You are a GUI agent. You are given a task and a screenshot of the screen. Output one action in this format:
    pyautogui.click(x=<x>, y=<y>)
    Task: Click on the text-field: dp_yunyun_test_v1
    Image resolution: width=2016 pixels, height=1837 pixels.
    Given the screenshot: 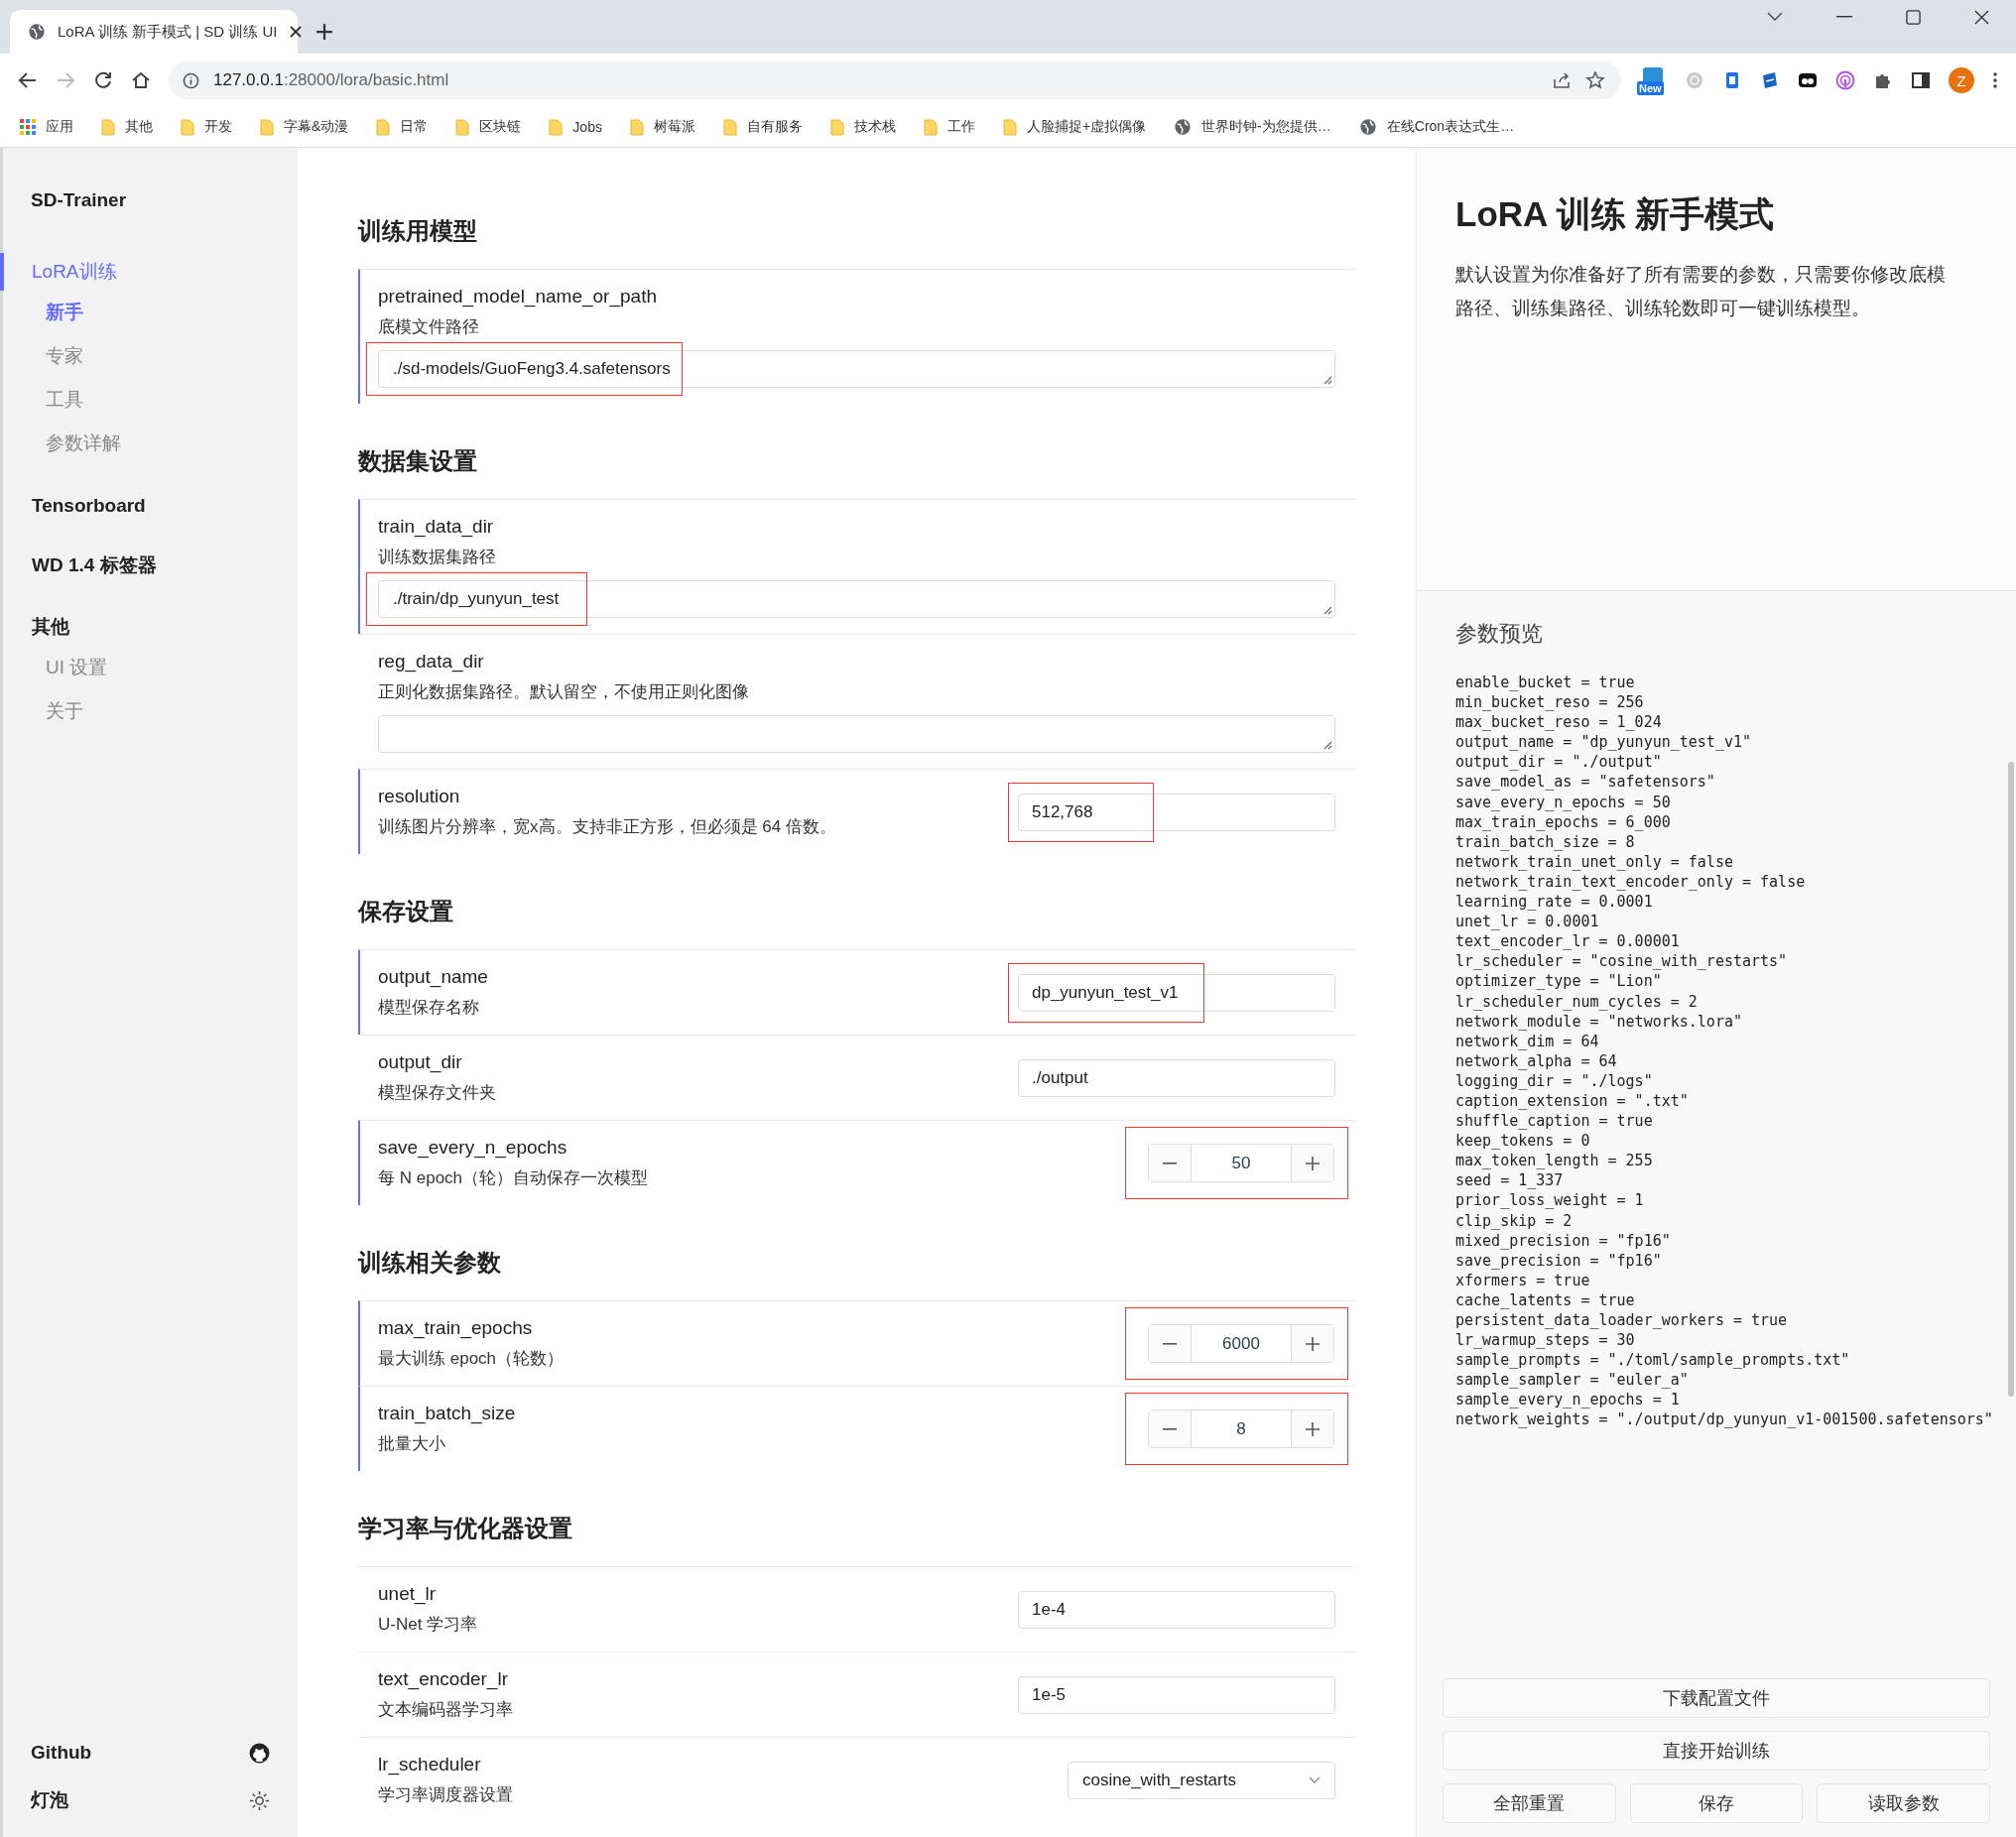 What is the action you would take?
    pyautogui.click(x=1176, y=992)
    